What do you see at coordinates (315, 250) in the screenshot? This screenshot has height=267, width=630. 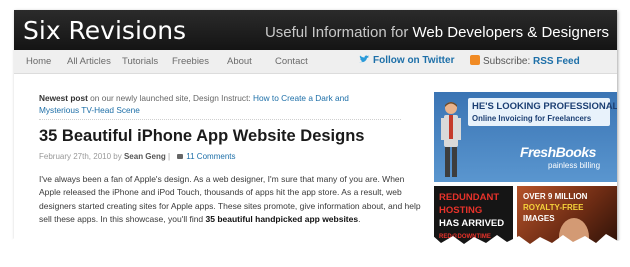 I see `torn-paper-edge` at bounding box center [315, 250].